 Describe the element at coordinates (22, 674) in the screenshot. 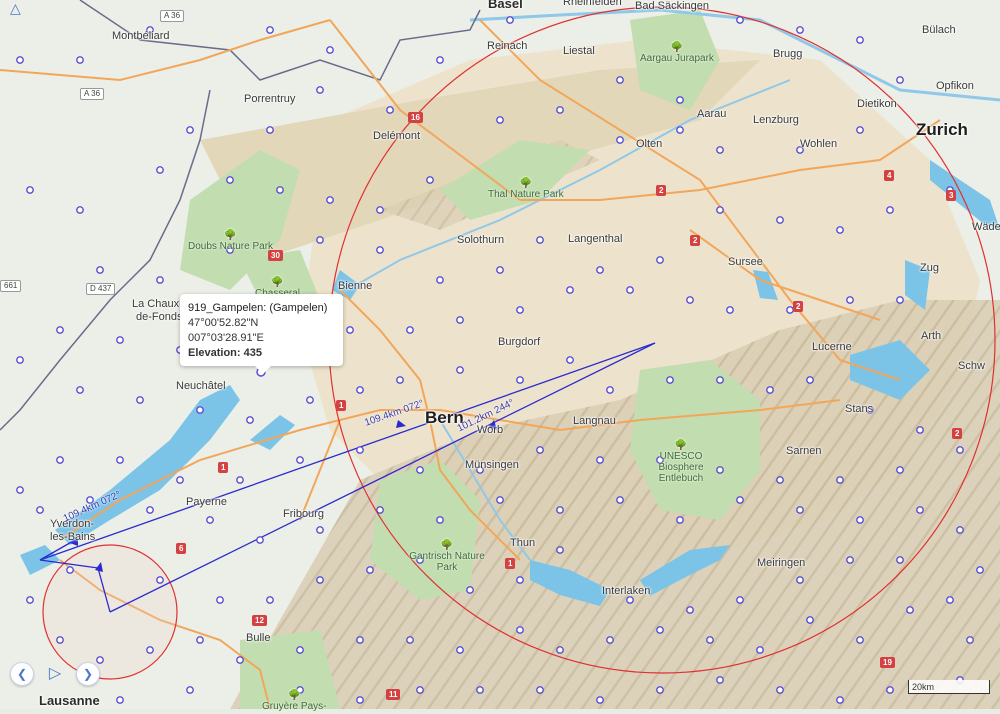

I see `previous-button: ❮` at that location.